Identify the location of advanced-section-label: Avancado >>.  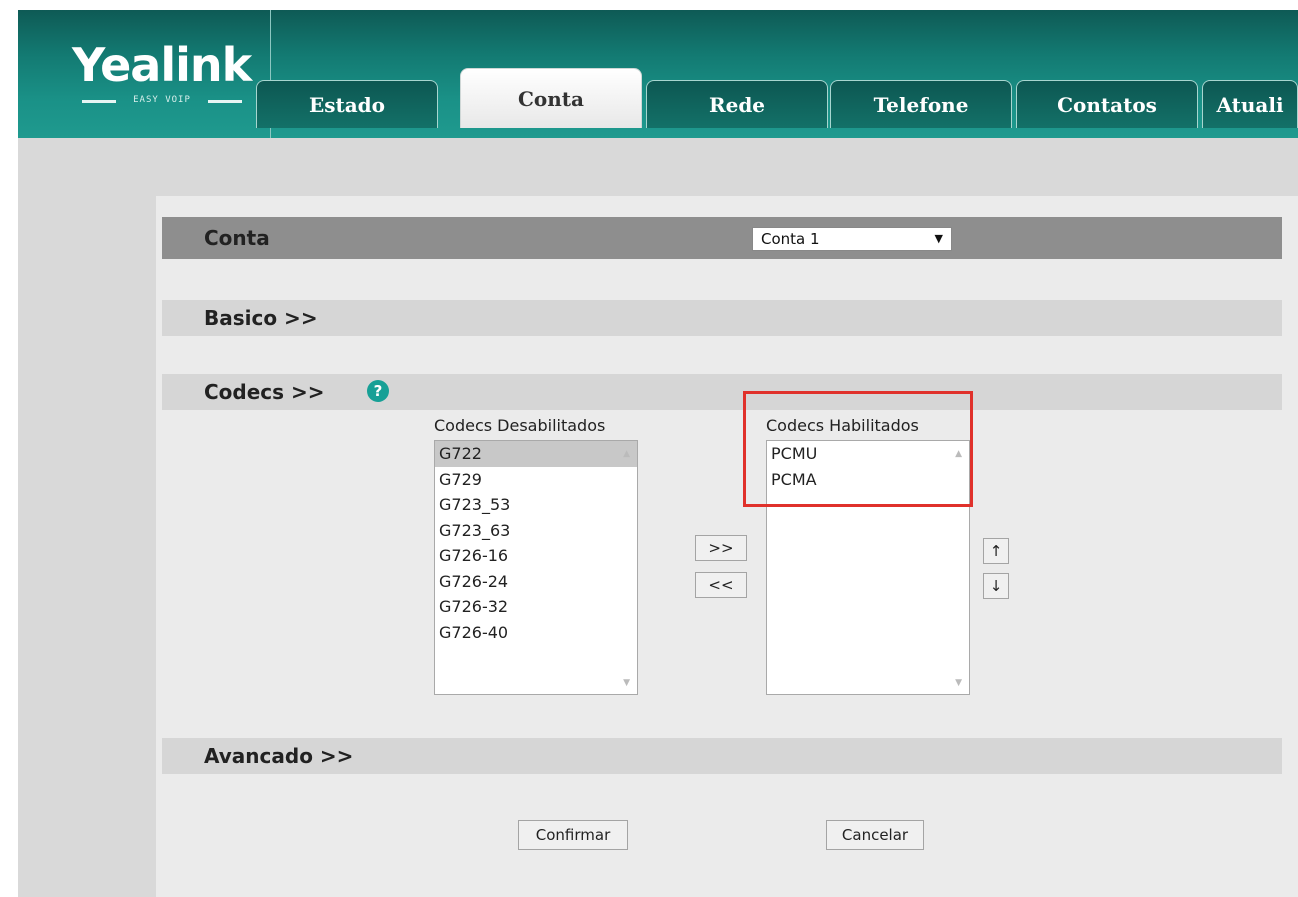
(279, 756).